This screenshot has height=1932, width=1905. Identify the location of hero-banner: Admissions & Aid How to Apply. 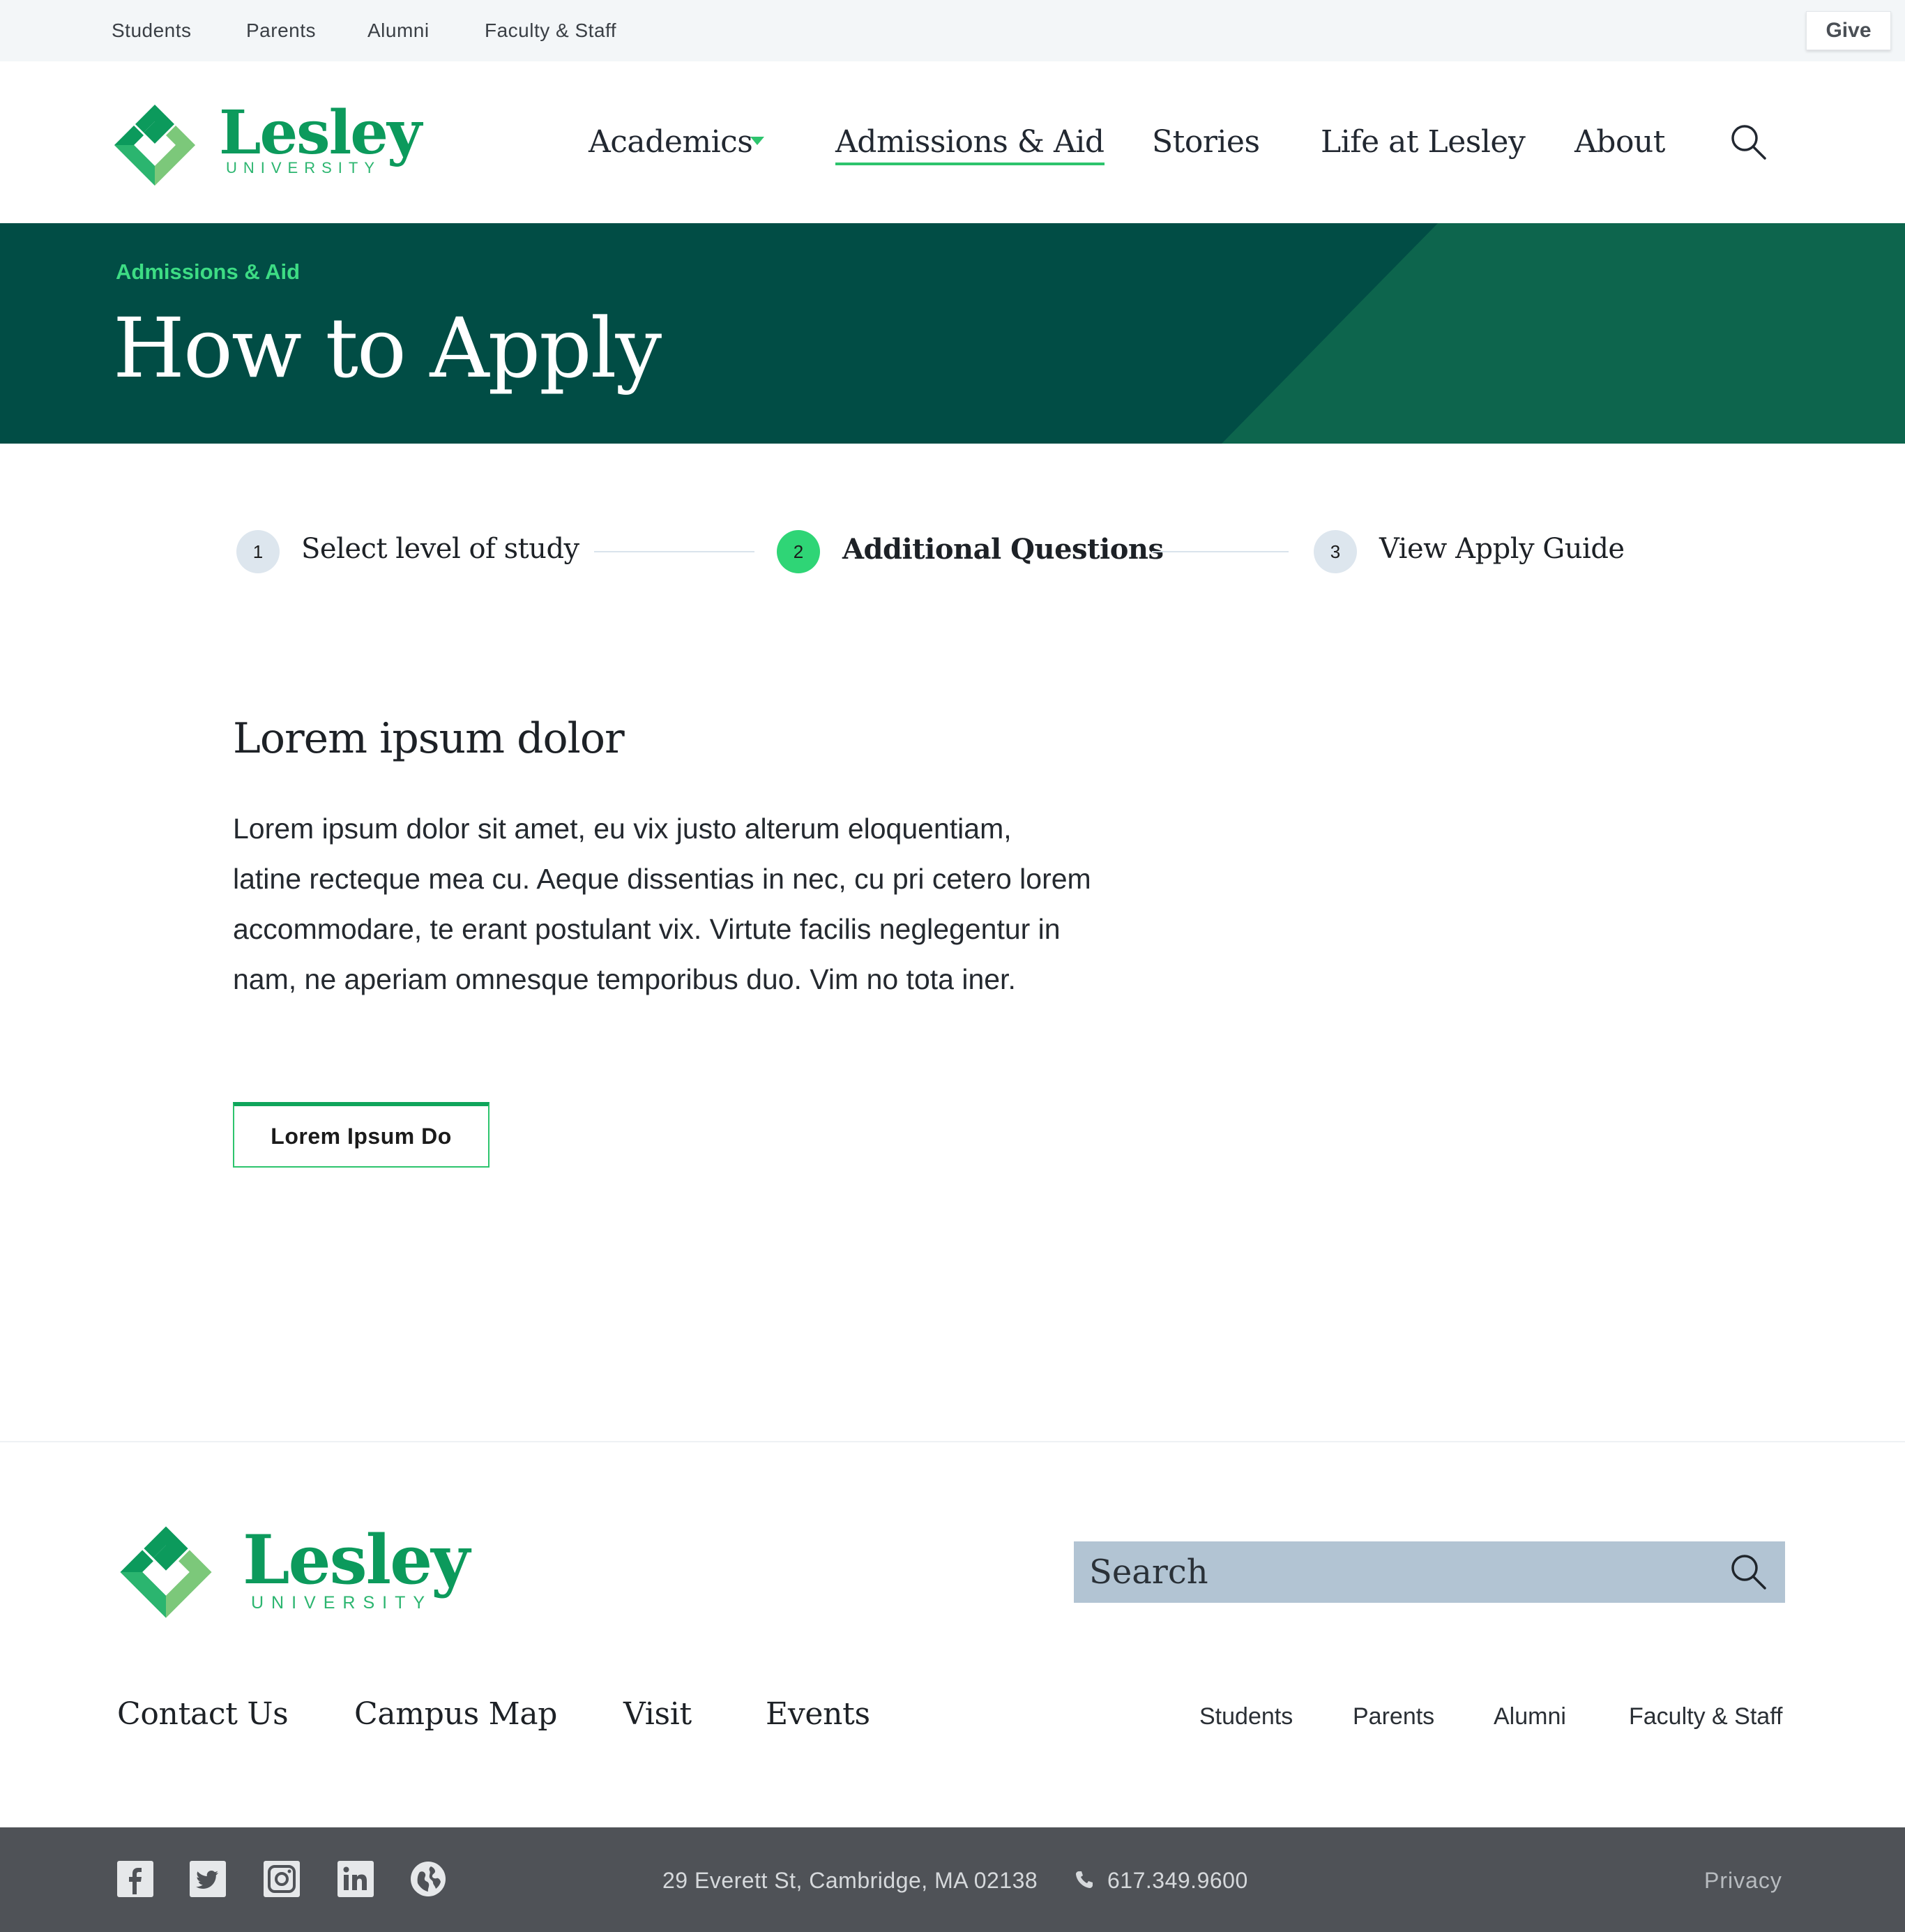
(952, 334).